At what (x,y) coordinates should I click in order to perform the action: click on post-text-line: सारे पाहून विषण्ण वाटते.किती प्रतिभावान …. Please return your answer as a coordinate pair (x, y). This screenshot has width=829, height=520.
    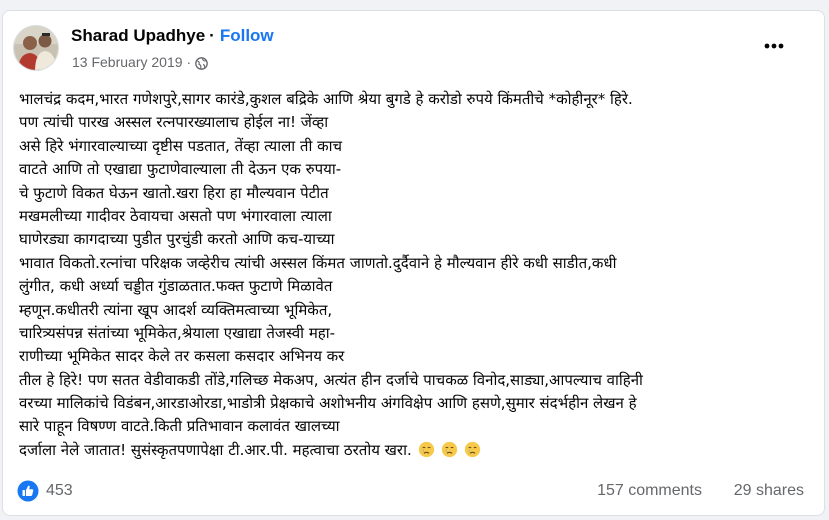
    Looking at the image, I should click on (179, 426).